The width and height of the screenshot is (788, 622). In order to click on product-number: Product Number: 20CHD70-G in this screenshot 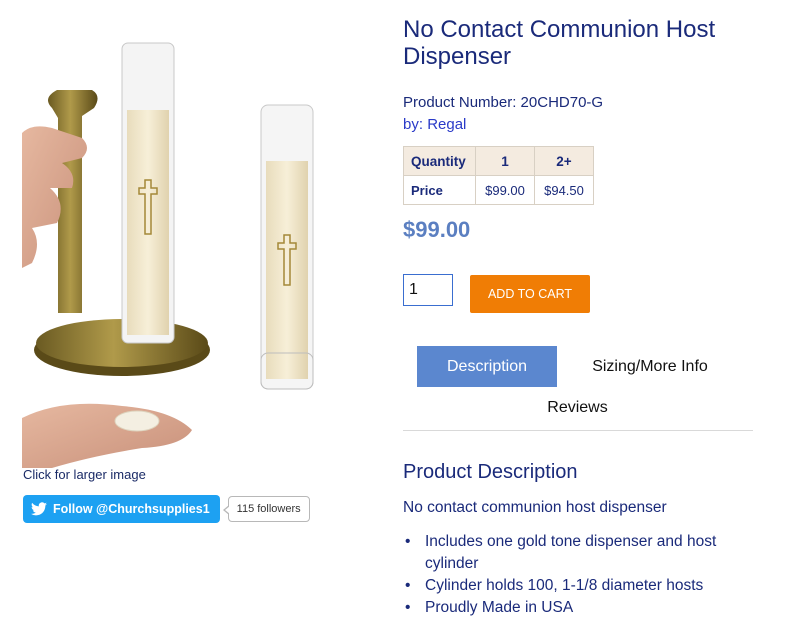, I will do `click(503, 102)`.